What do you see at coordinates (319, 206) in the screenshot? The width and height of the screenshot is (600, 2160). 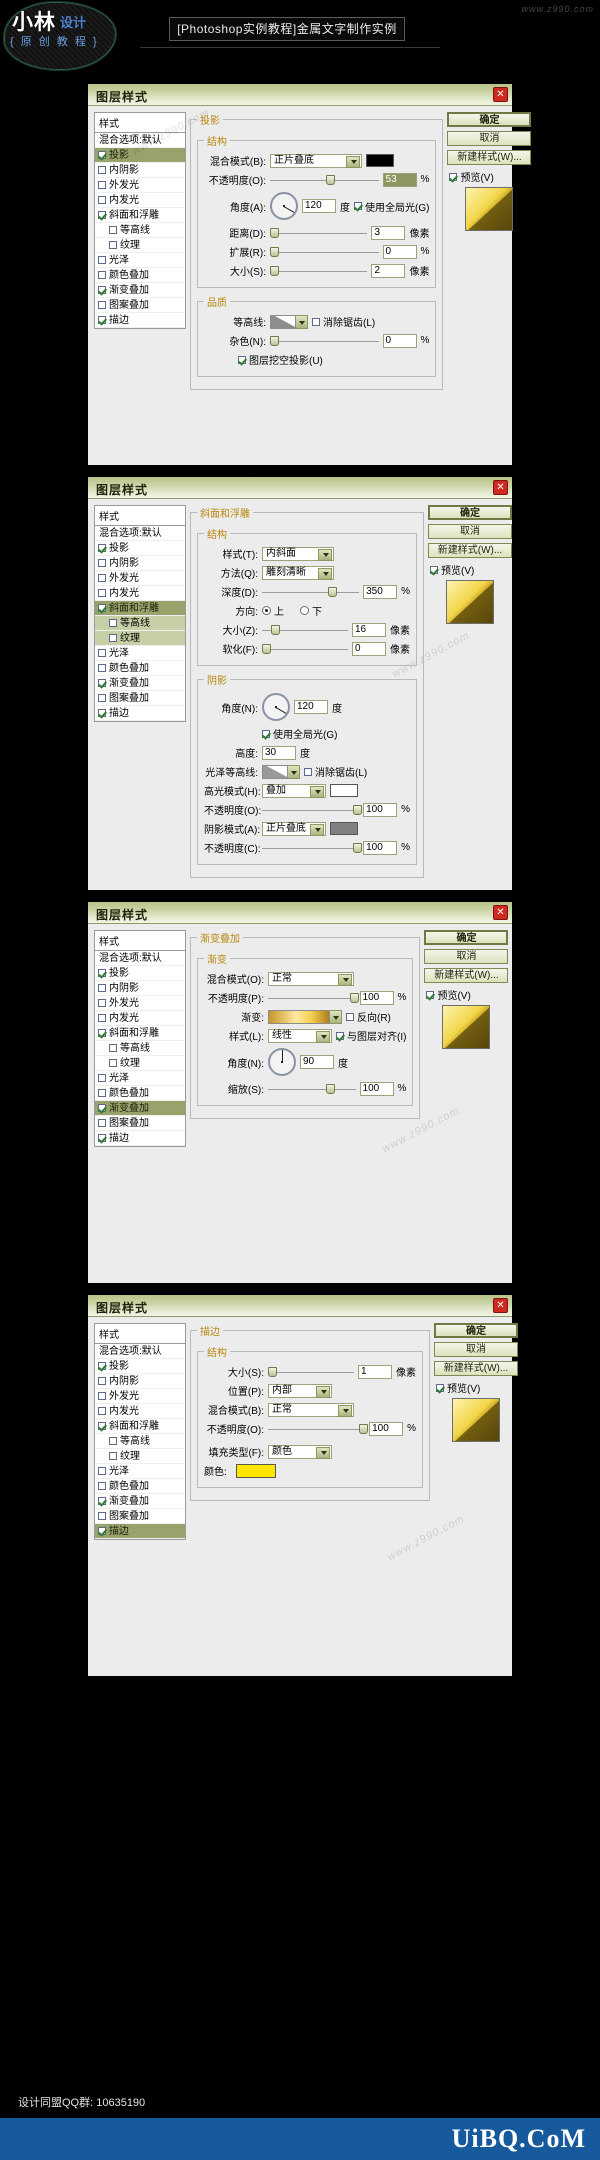 I see `angle-input: 120` at bounding box center [319, 206].